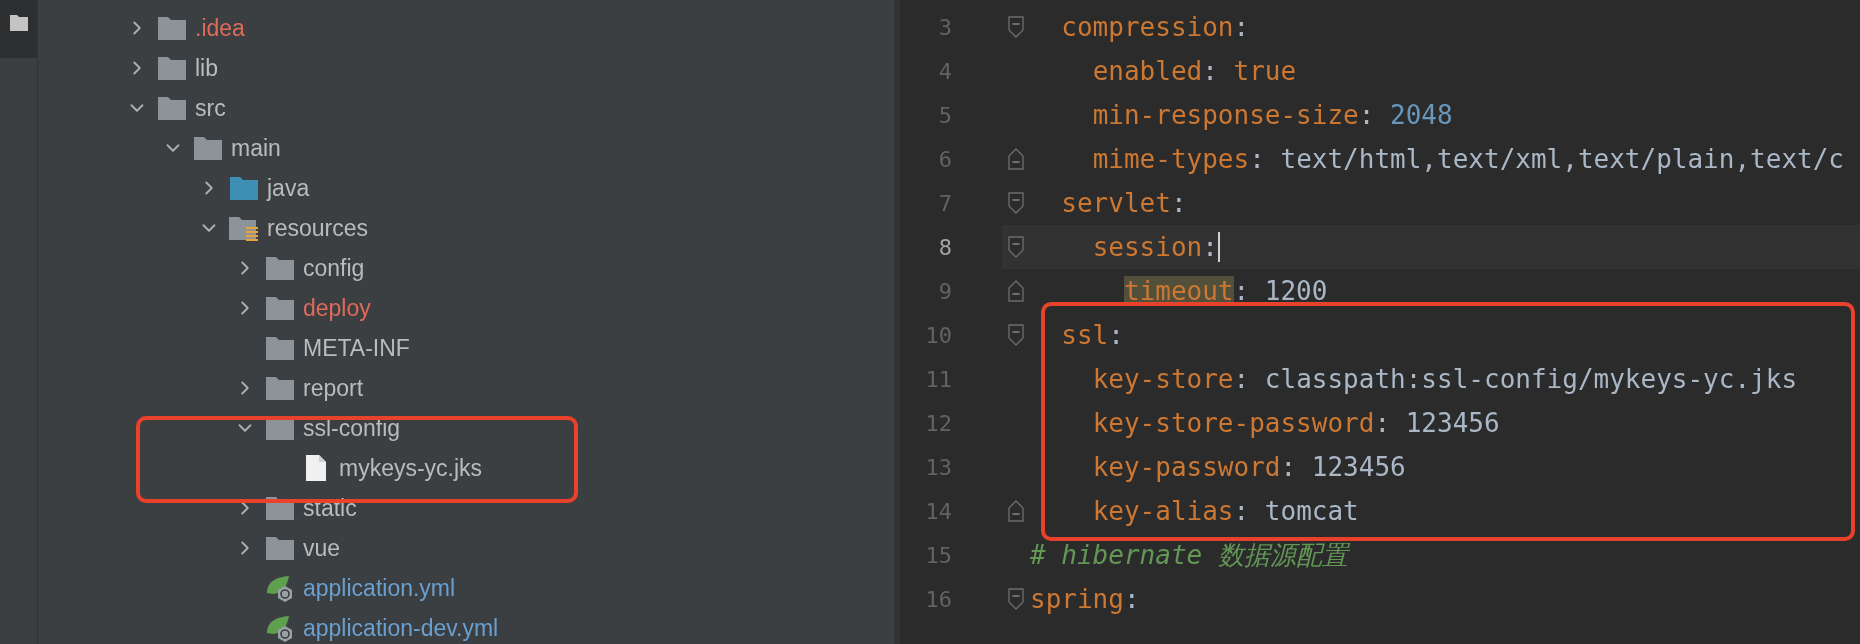  I want to click on tree-item-label: src, so click(210, 108).